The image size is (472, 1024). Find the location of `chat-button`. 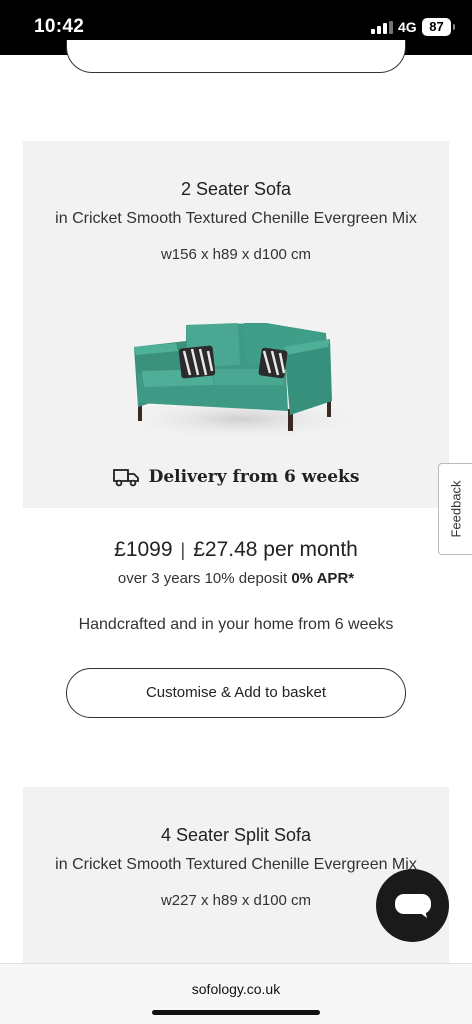

chat-button is located at coordinates (412, 905).